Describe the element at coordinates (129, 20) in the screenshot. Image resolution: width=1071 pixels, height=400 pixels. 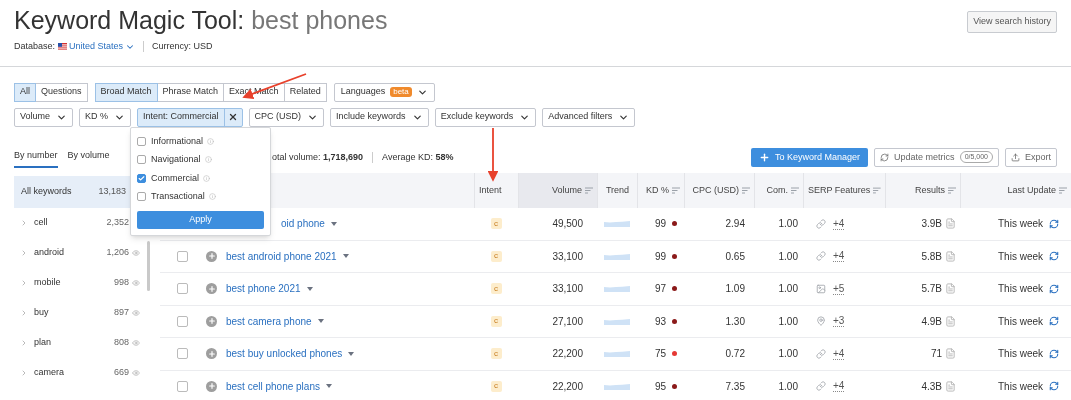
I see `page-title: Keyword Magic Tool:` at that location.